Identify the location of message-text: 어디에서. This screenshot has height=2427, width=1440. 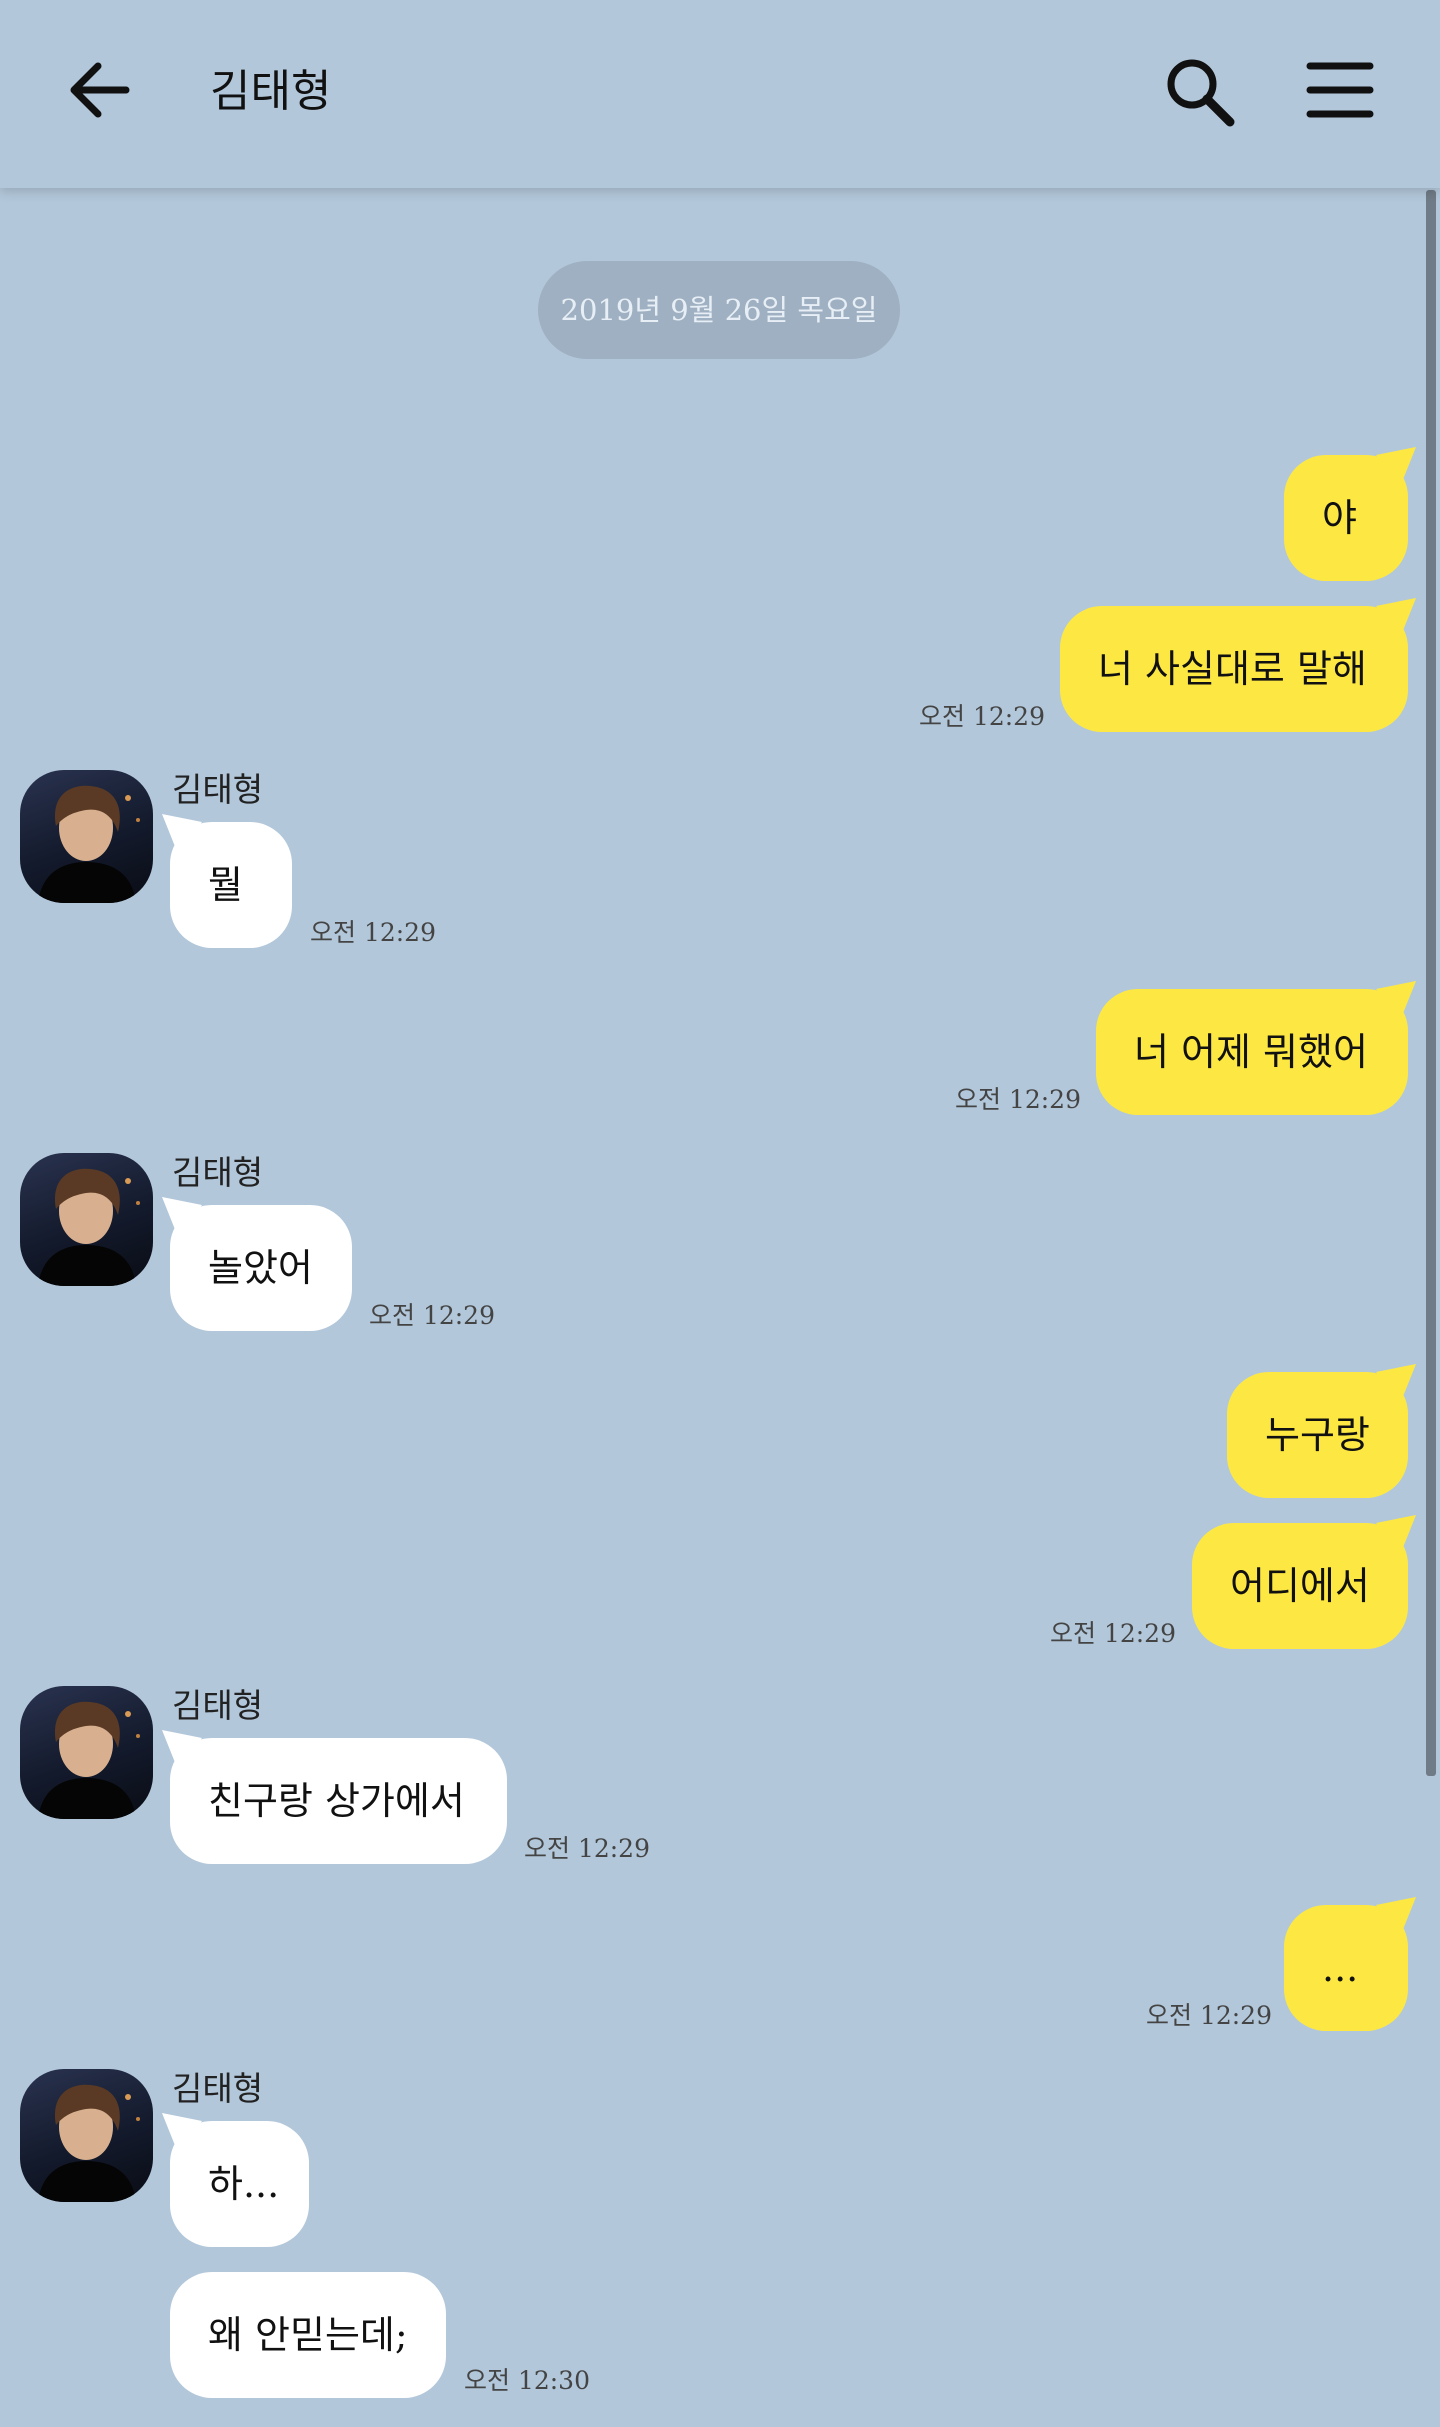
(1300, 1586).